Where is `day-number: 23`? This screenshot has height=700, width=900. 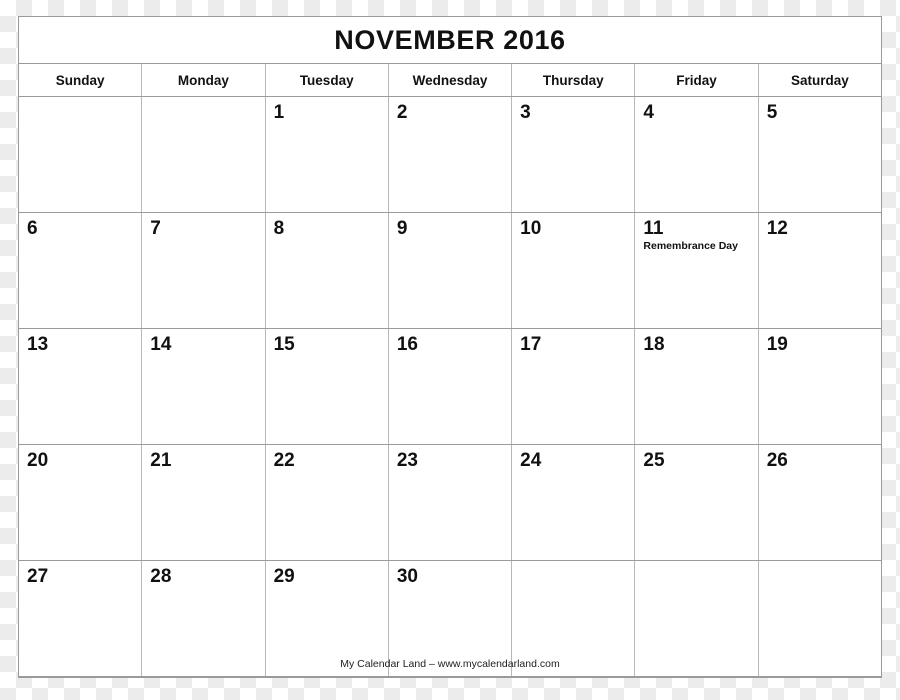 day-number: 23 is located at coordinates (407, 460).